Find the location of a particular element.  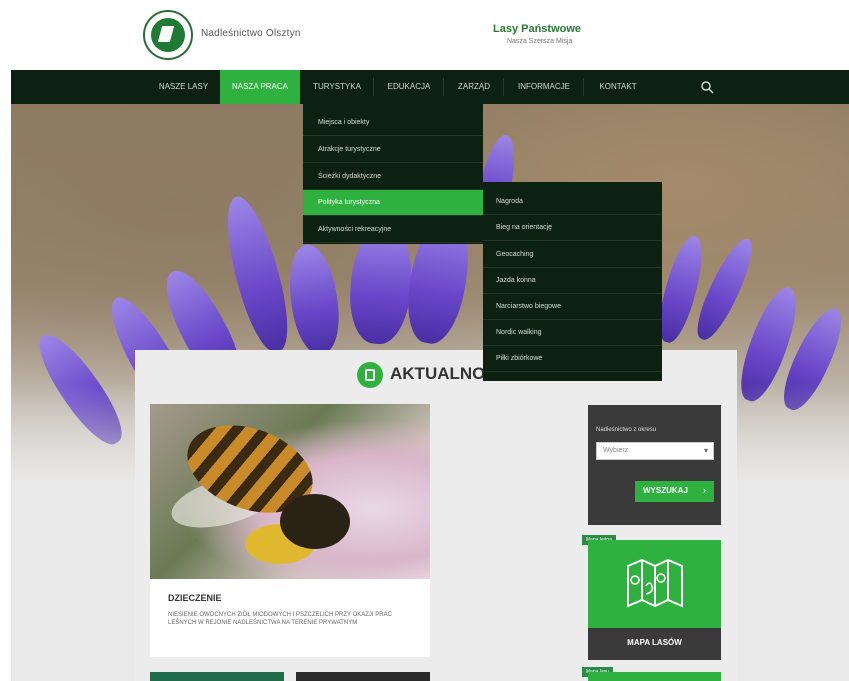

map-icon is located at coordinates (655, 583).